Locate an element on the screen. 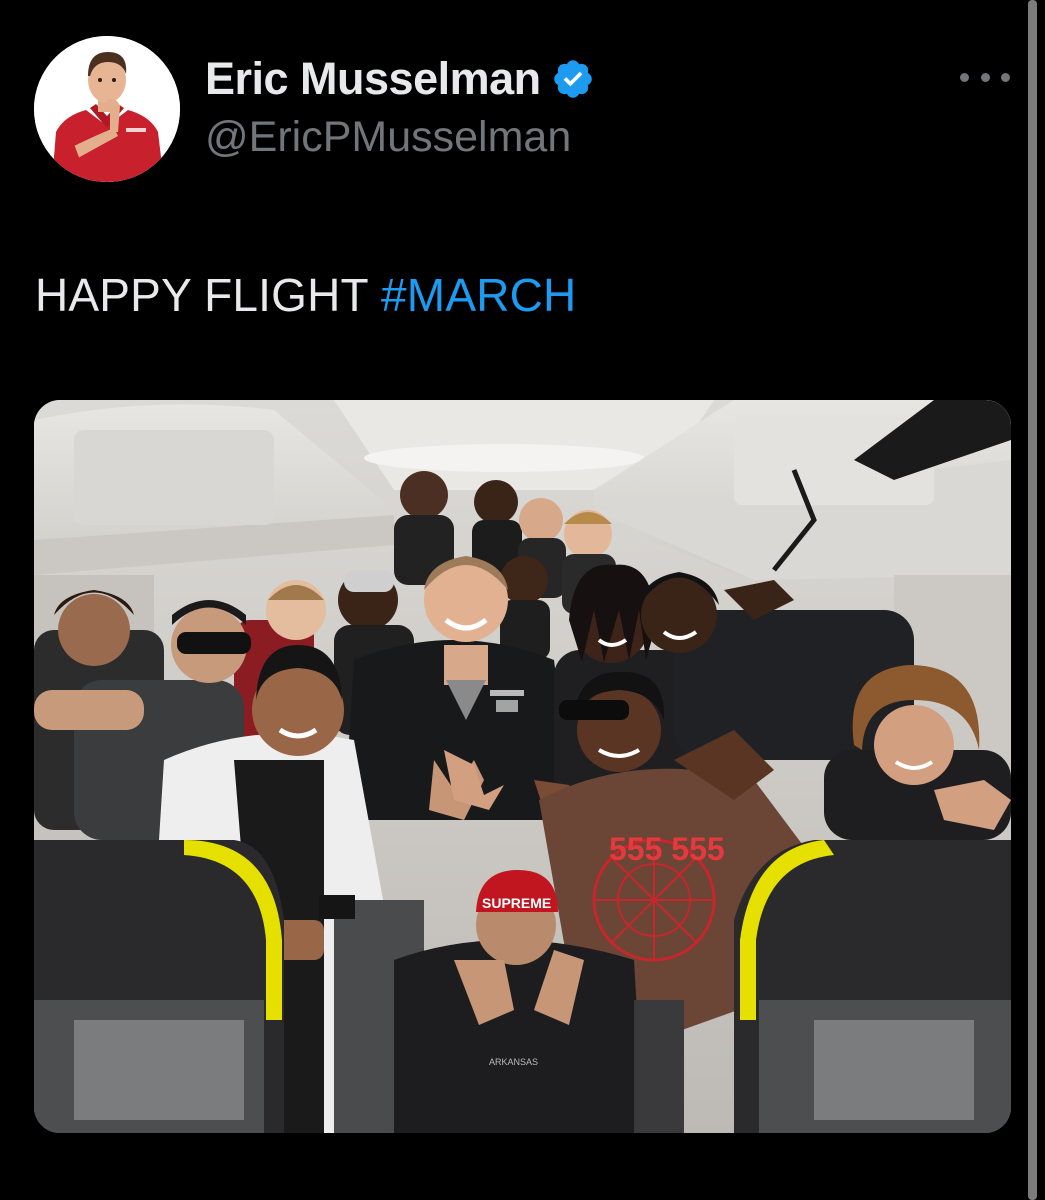 This screenshot has width=1045, height=1200. author-handle: @EricPMusselman is located at coordinates (388, 137).